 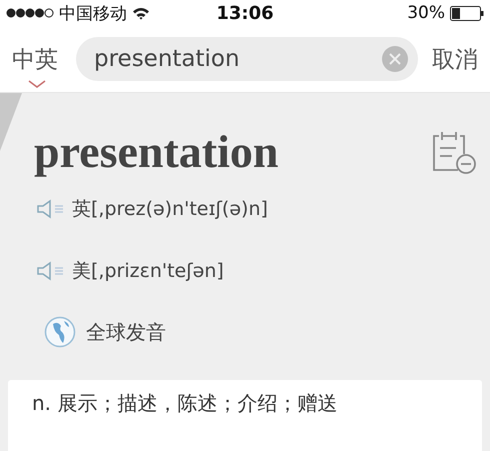 What do you see at coordinates (455, 59) in the screenshot?
I see `cancel-button: 取消` at bounding box center [455, 59].